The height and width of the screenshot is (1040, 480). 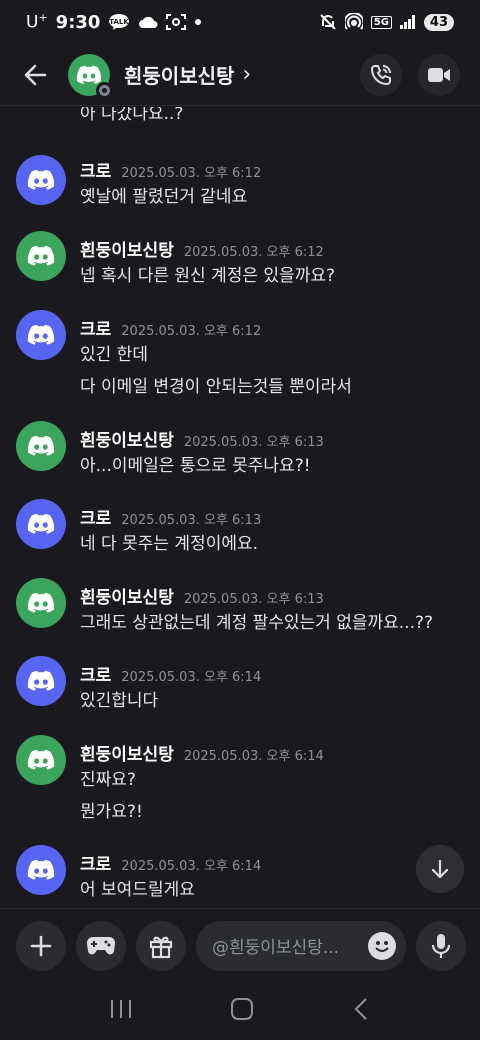 What do you see at coordinates (381, 22) in the screenshot?
I see `network-icon: 5G` at bounding box center [381, 22].